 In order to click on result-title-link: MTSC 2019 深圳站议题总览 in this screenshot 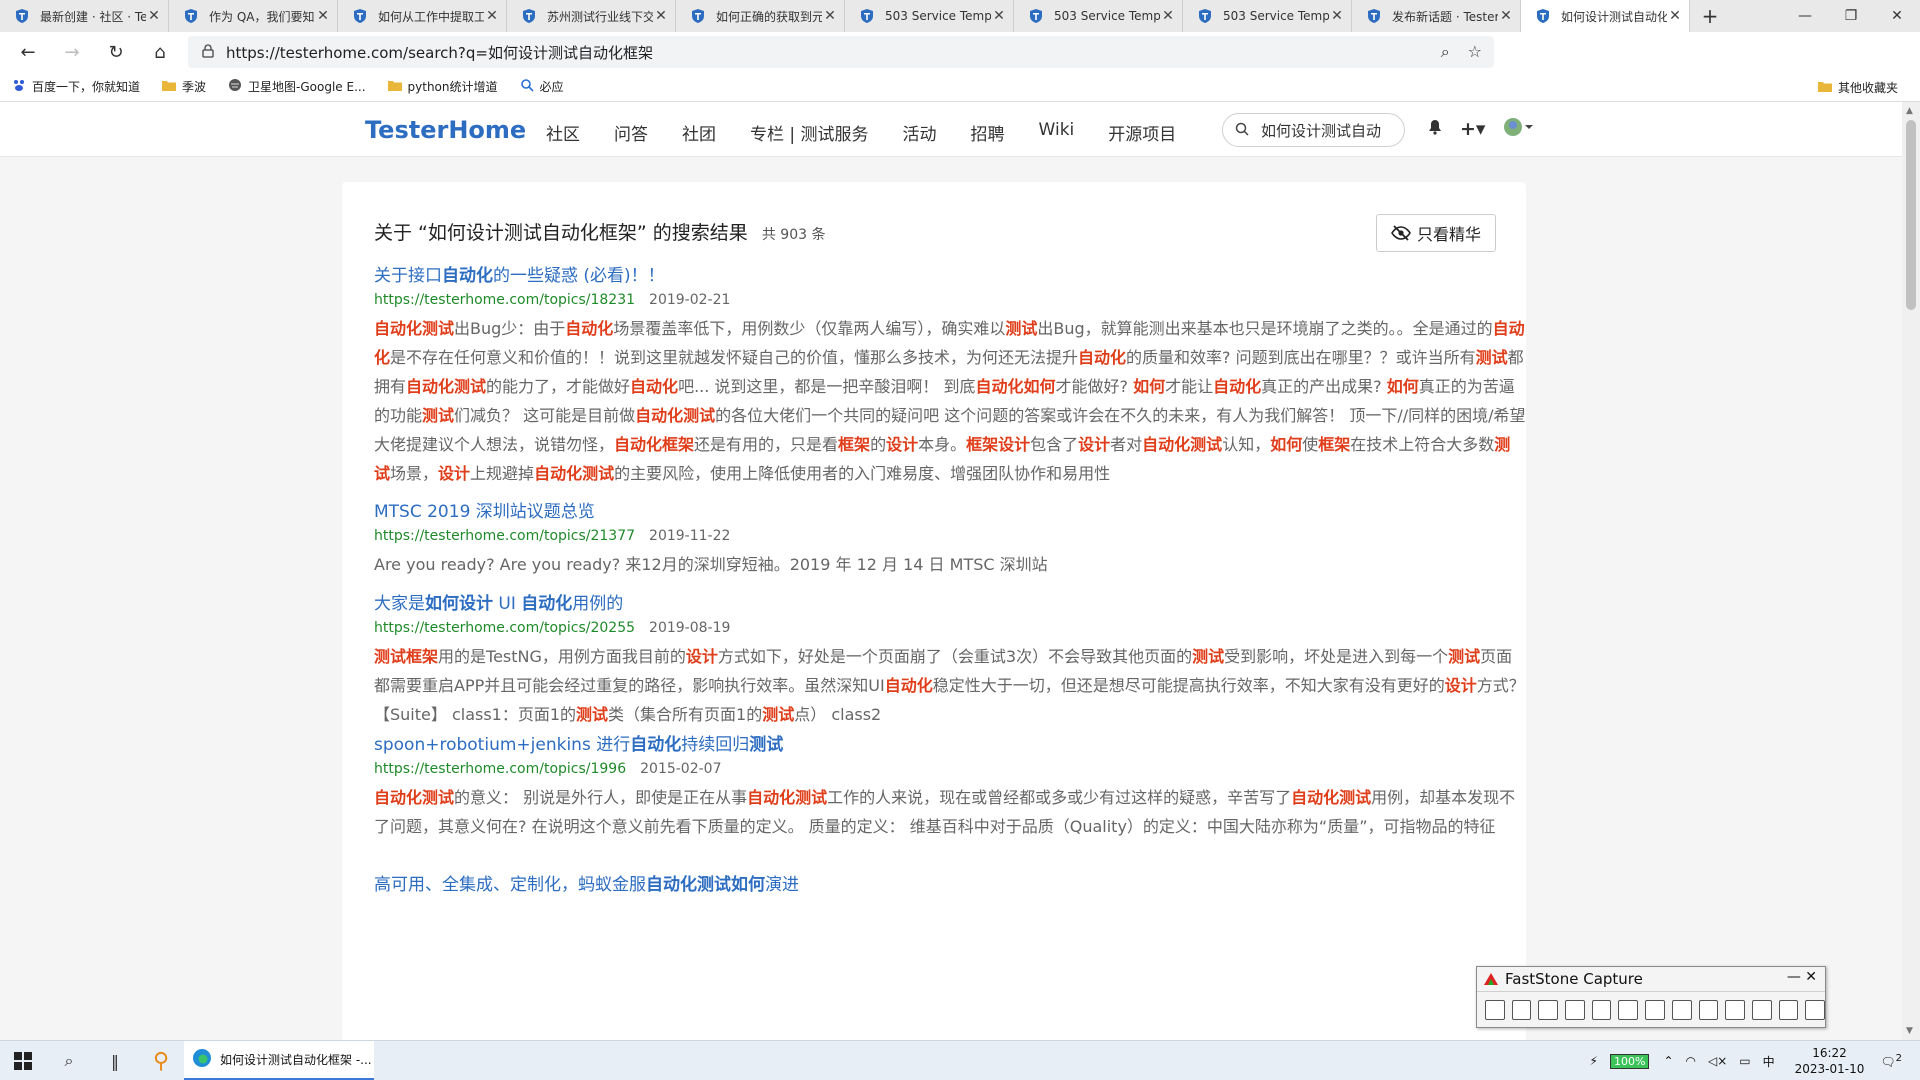, I will do `click(950, 512)`.